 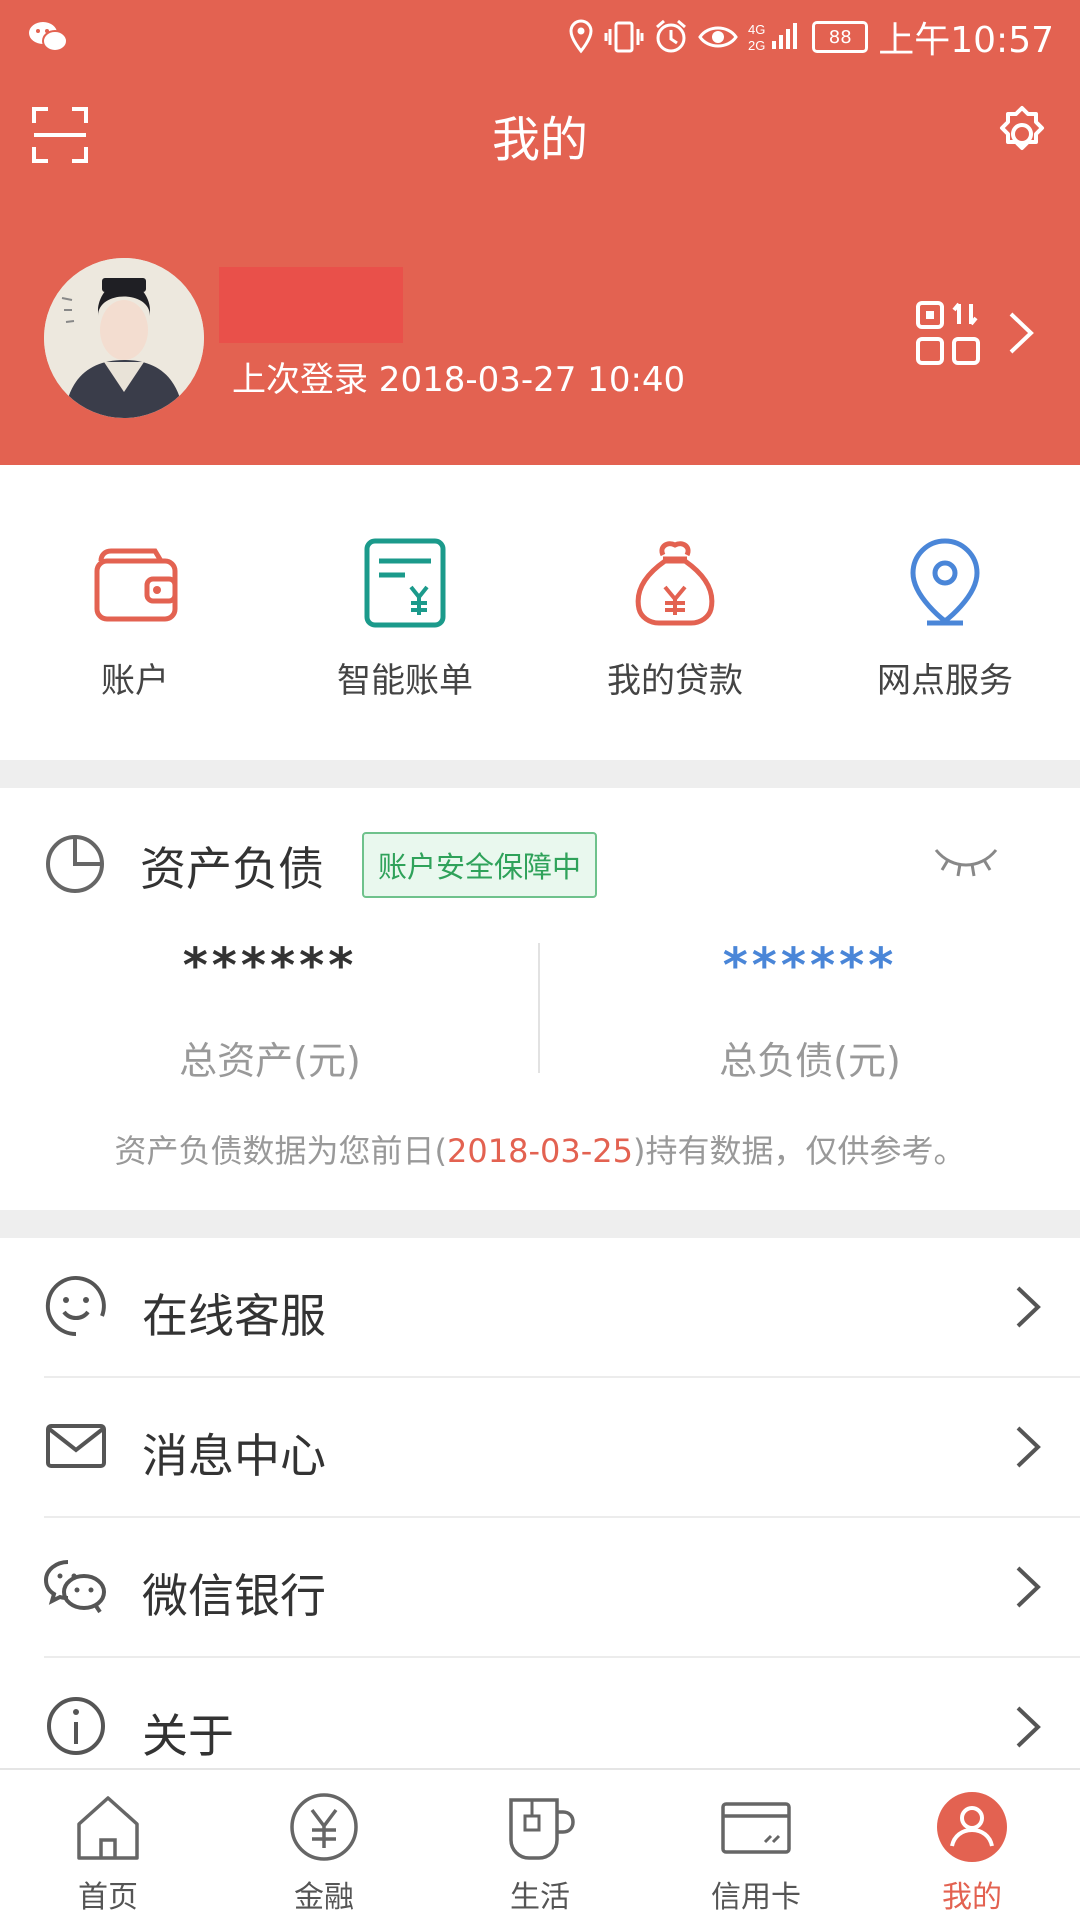 I want to click on nav-tab-mine: 我的, so click(x=972, y=1846).